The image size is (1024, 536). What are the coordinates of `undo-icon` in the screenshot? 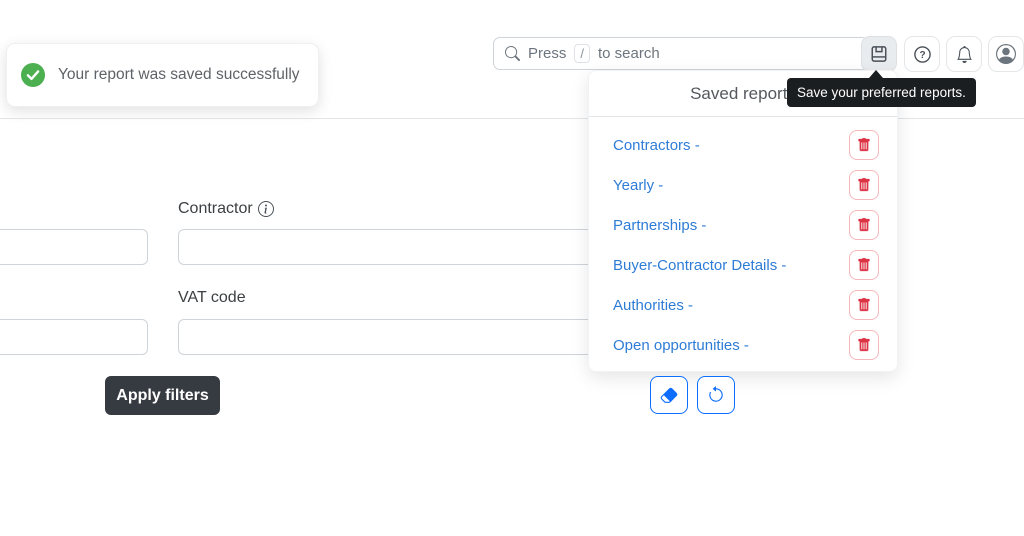 It's located at (716, 395).